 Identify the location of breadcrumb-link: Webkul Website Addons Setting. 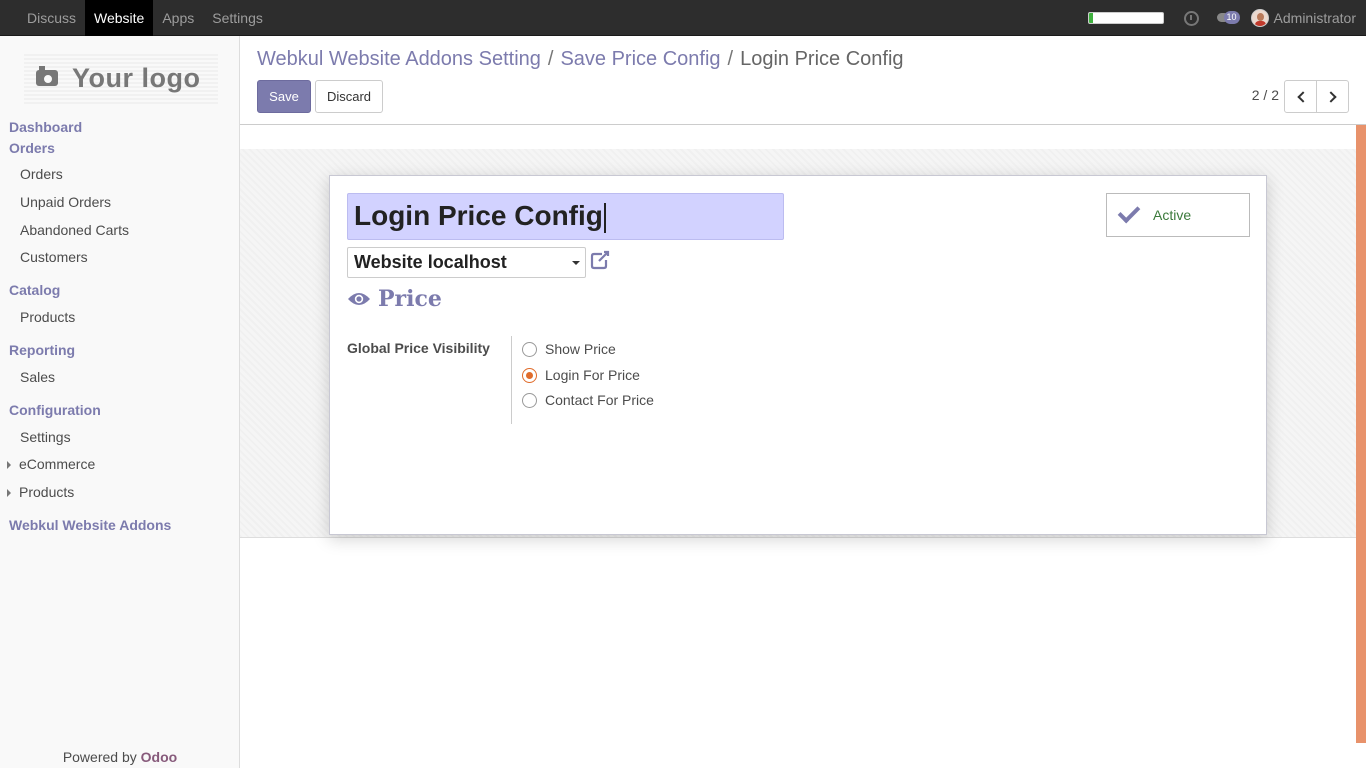
(399, 59).